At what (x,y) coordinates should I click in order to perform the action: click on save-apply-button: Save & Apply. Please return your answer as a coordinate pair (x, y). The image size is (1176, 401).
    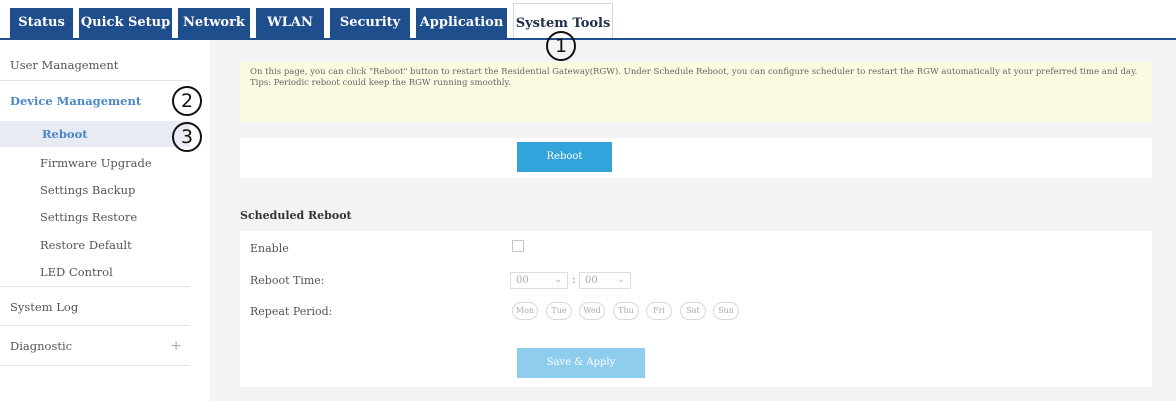
    Looking at the image, I should click on (581, 363).